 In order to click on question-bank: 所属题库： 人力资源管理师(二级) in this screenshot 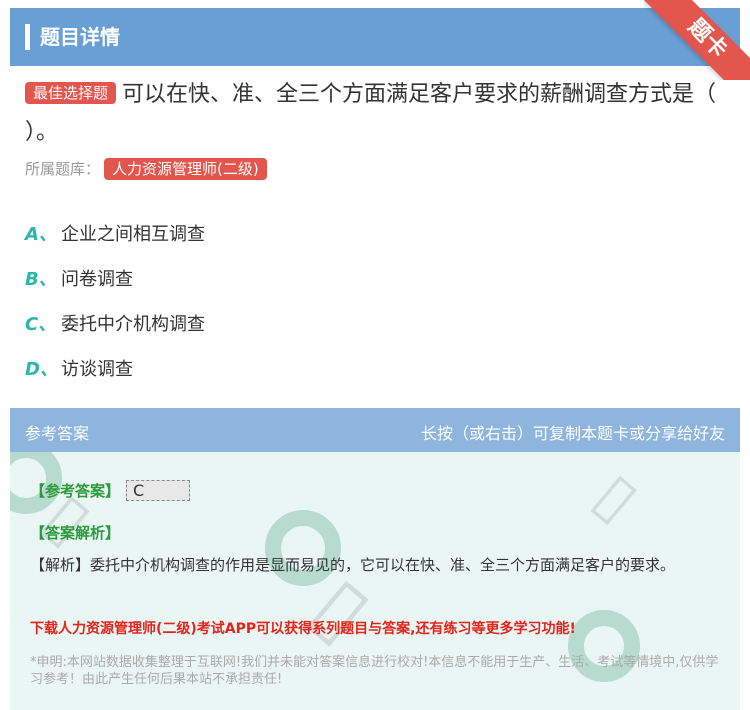, I will do `click(146, 169)`.